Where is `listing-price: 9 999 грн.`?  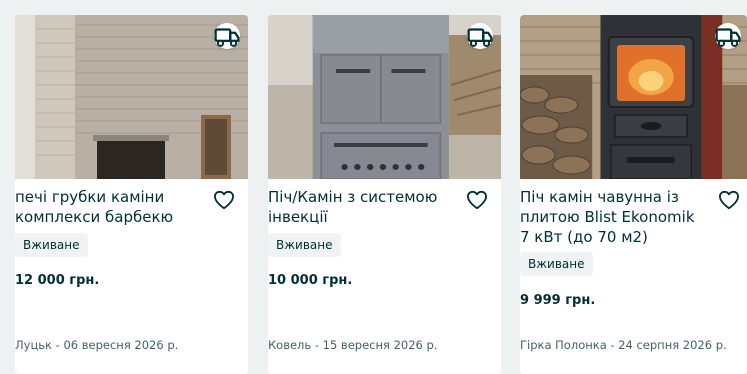
listing-price: 9 999 грн. is located at coordinates (558, 300).